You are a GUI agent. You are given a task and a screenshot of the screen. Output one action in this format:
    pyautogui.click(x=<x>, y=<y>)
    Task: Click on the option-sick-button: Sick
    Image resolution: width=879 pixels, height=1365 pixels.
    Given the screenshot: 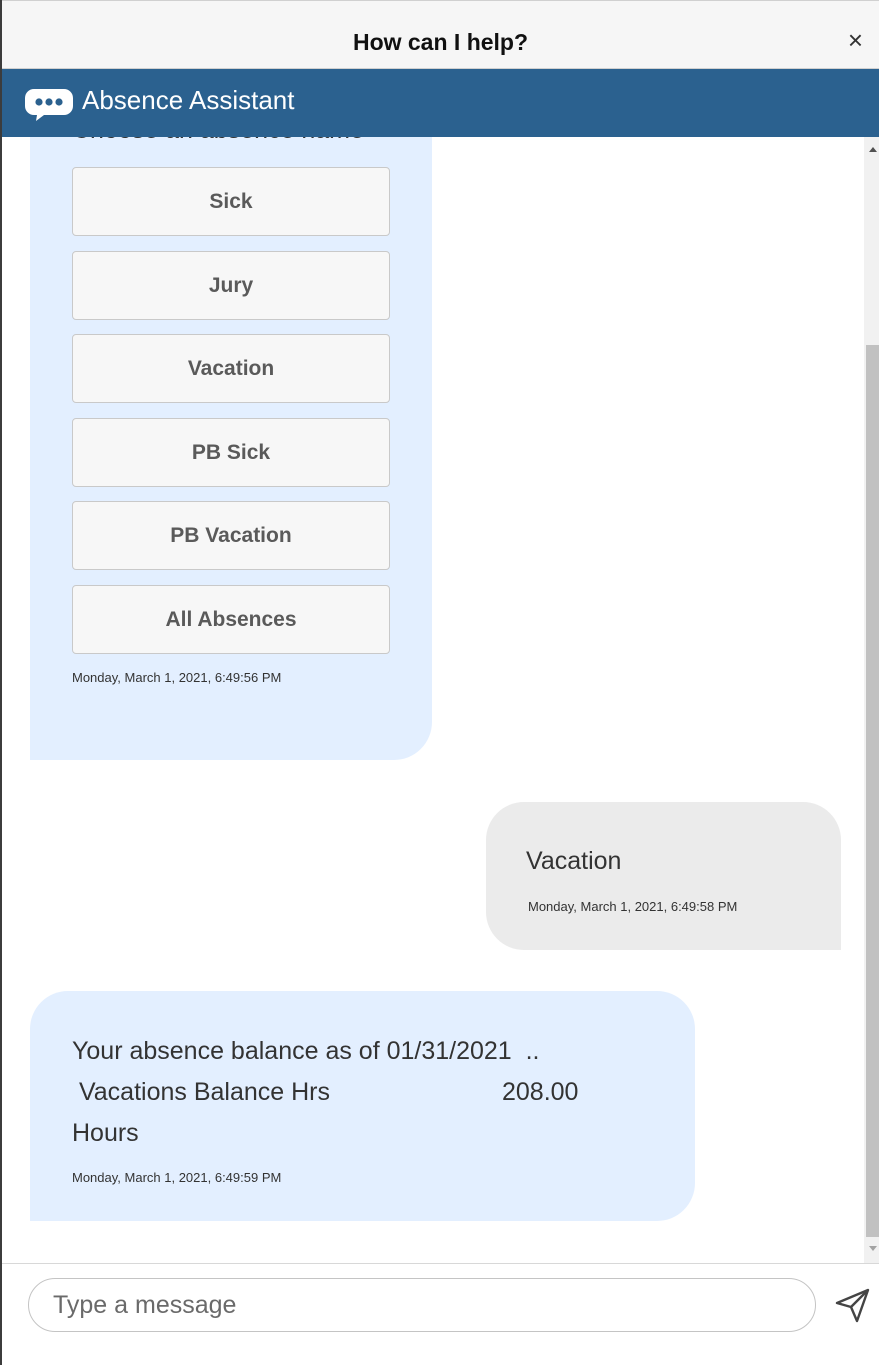 What is the action you would take?
    pyautogui.click(x=231, y=201)
    